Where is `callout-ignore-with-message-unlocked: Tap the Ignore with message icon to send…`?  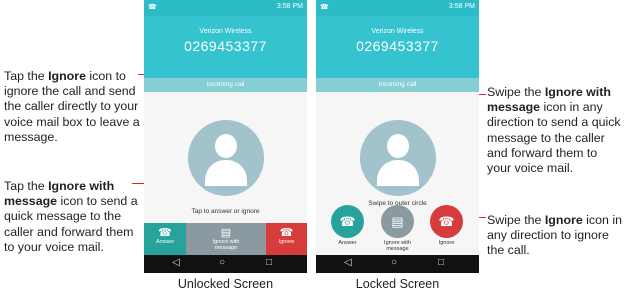 callout-ignore-with-message-unlocked: Tap the Ignore with message icon to send… is located at coordinates (74, 217).